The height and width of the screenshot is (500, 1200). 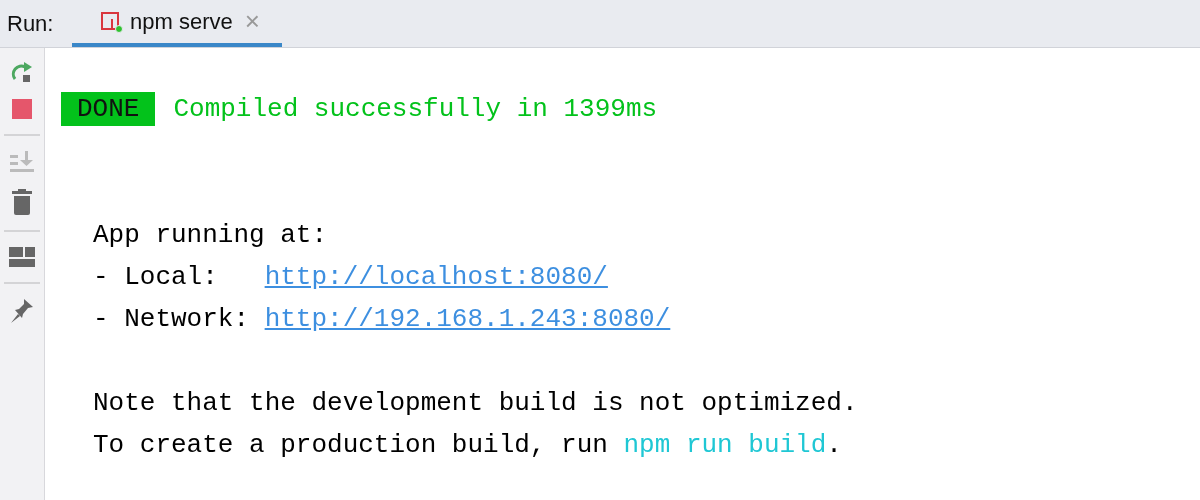 I want to click on console-text: App running at:, so click(x=210, y=235).